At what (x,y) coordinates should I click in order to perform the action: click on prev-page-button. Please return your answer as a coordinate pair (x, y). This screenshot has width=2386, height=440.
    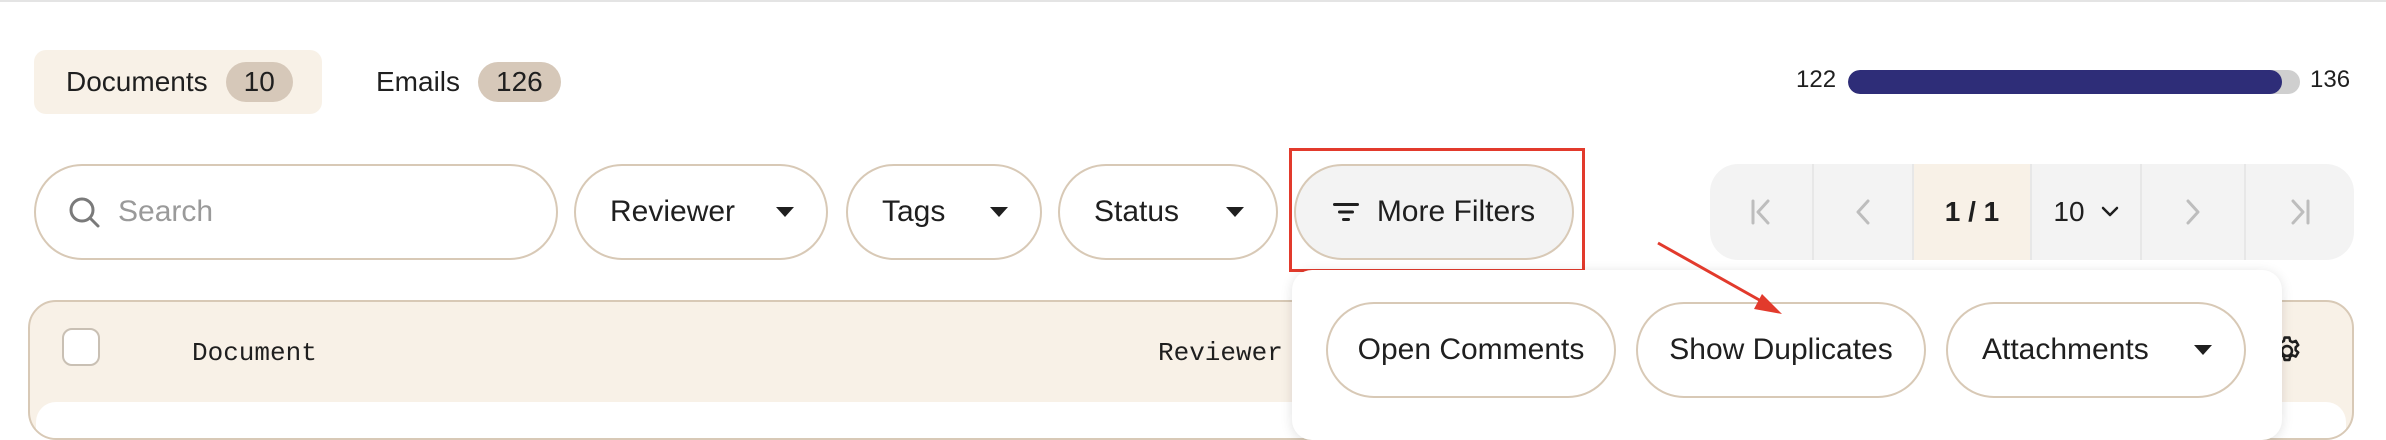
    Looking at the image, I should click on (1864, 212).